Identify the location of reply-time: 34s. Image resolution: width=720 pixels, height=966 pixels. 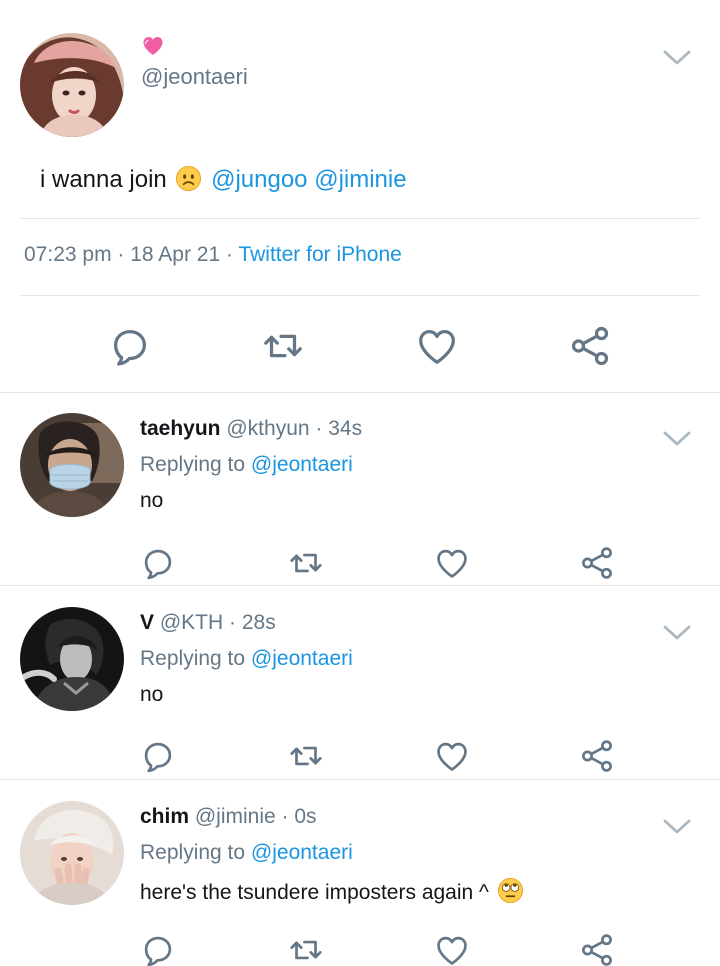
(345, 428).